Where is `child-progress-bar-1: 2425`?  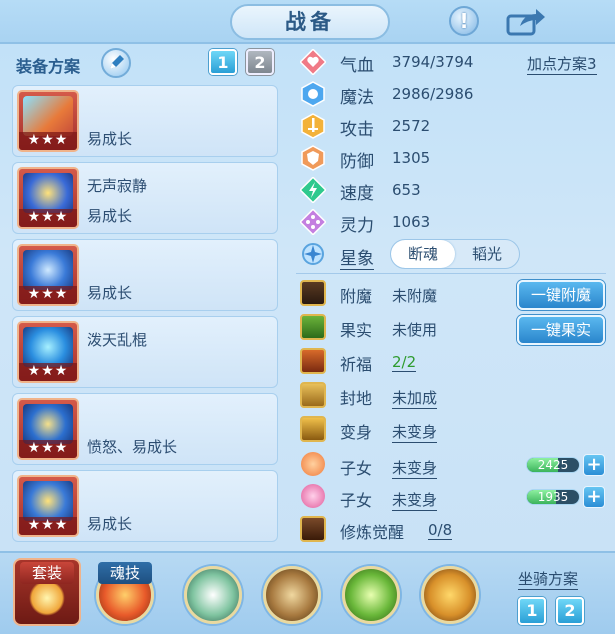
child-progress-bar-1: 2425 is located at coordinates (553, 465).